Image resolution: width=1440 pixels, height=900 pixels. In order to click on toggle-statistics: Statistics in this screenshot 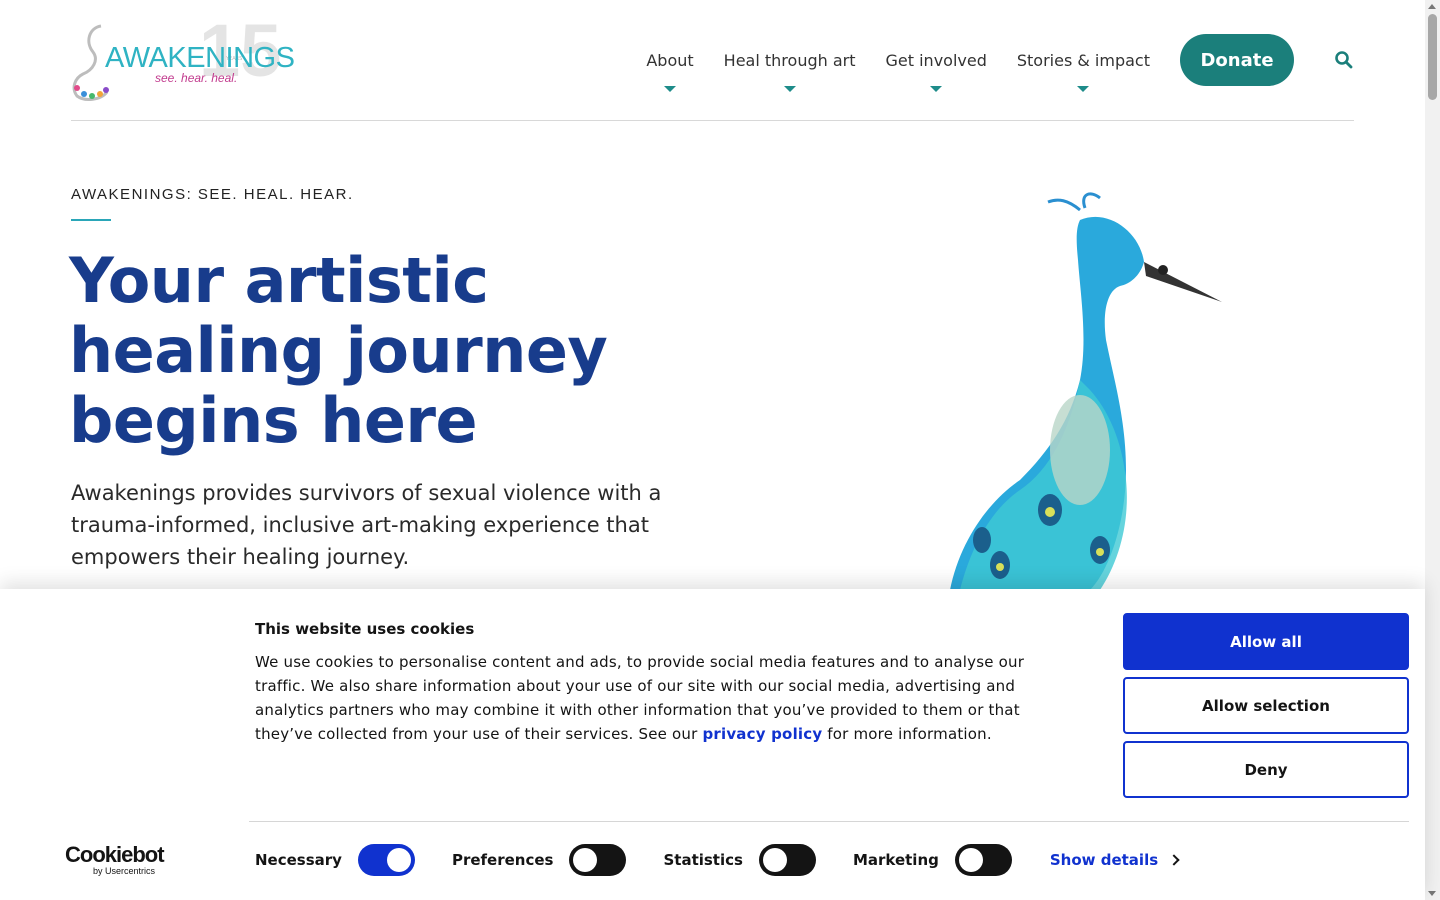, I will do `click(739, 860)`.